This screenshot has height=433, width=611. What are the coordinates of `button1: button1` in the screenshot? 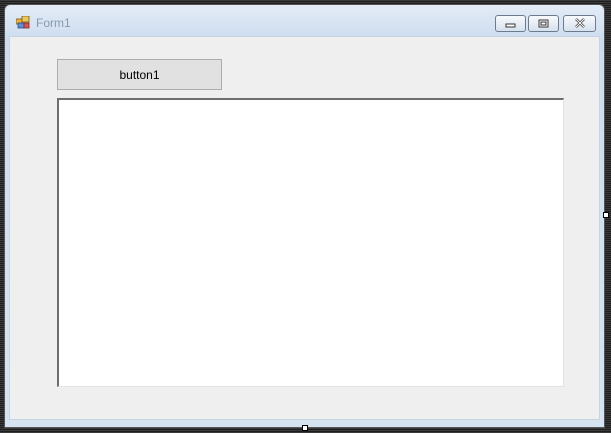 It's located at (139, 74).